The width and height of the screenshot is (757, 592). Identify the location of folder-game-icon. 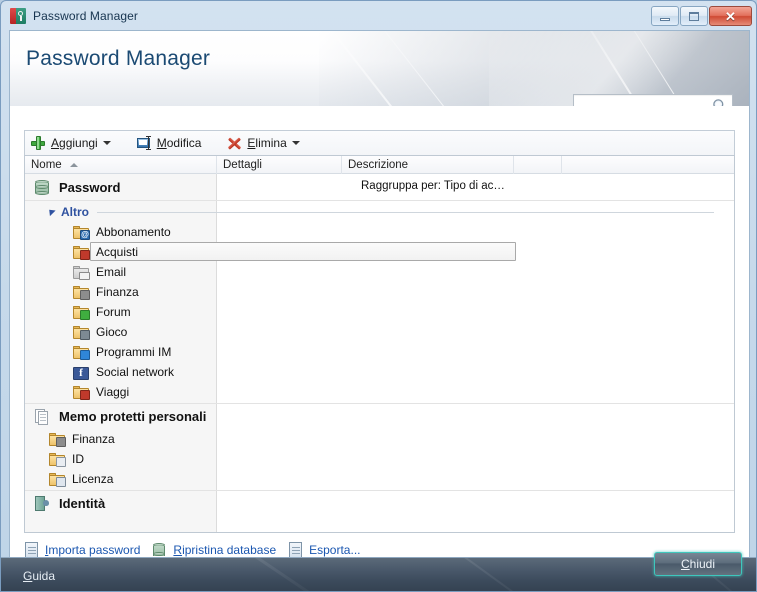
(81, 332).